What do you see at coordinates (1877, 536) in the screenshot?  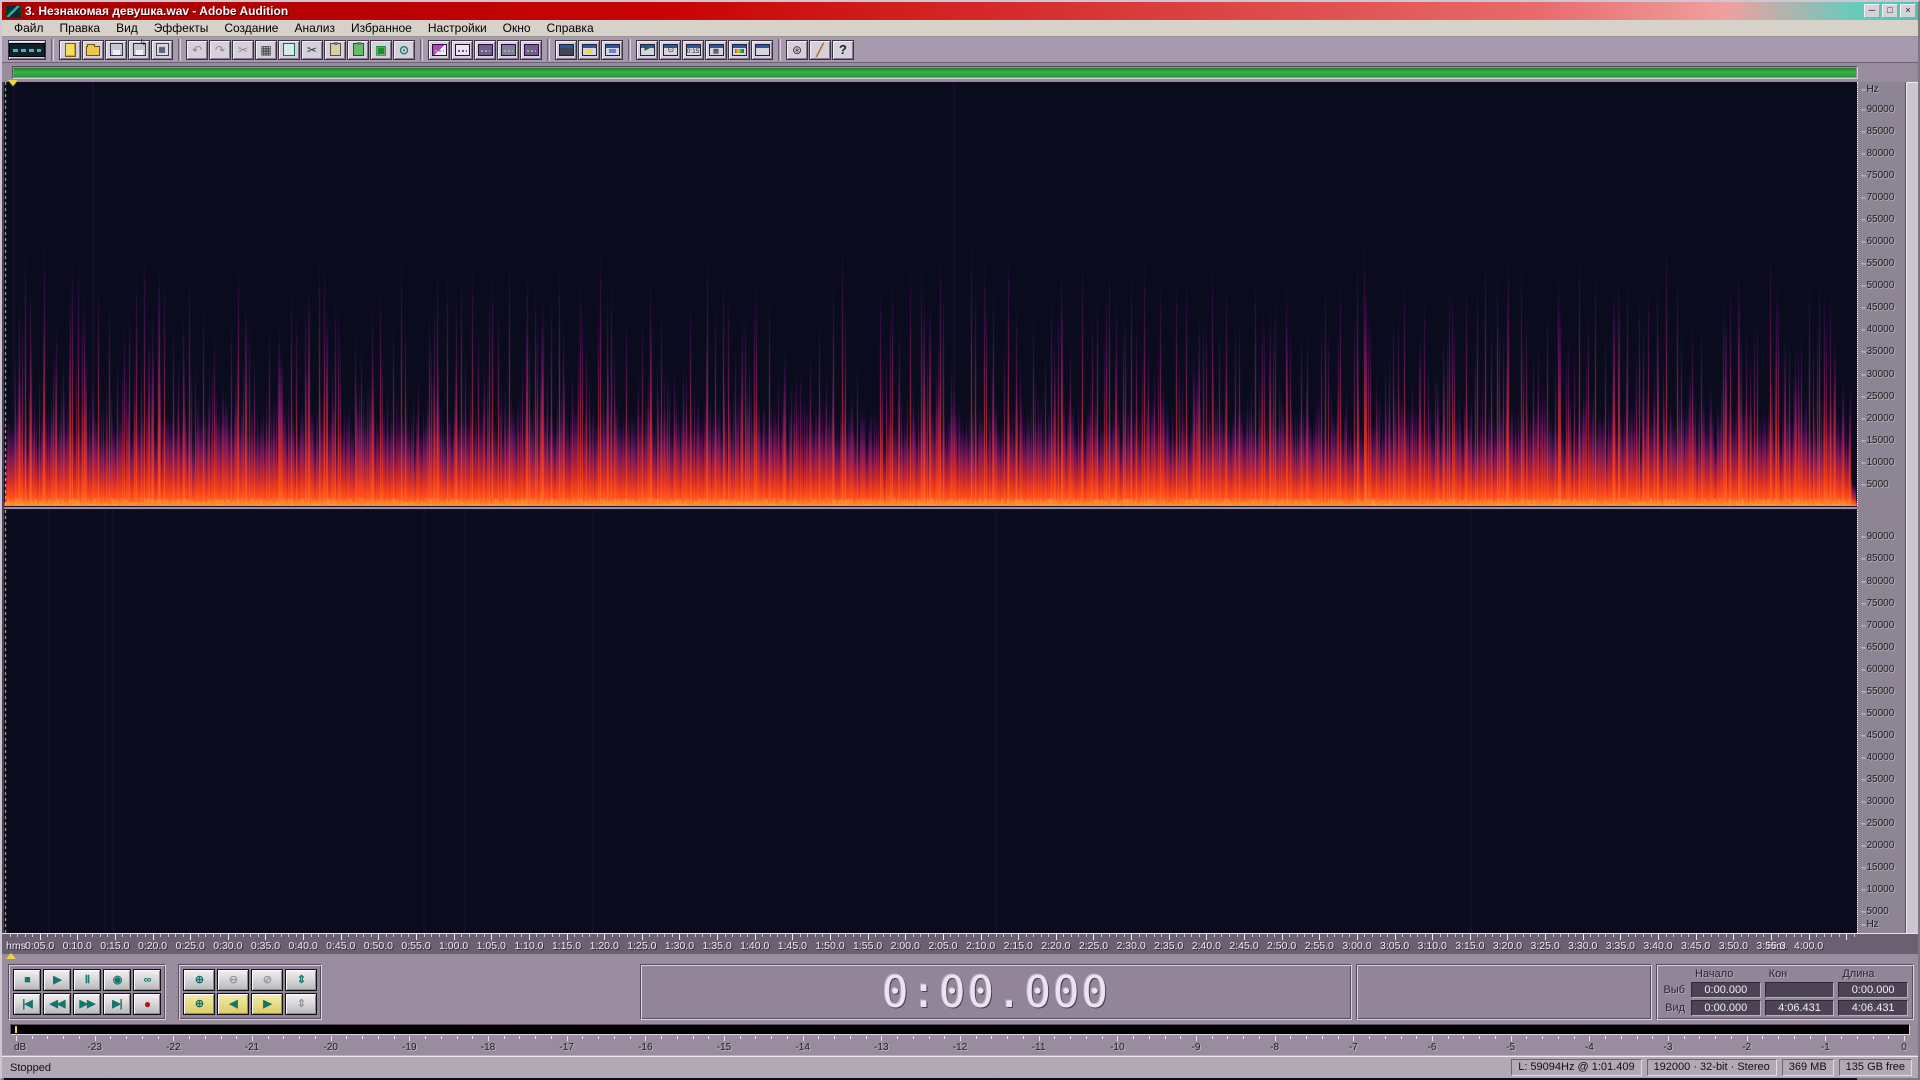 I see `freq-label: 90000` at bounding box center [1877, 536].